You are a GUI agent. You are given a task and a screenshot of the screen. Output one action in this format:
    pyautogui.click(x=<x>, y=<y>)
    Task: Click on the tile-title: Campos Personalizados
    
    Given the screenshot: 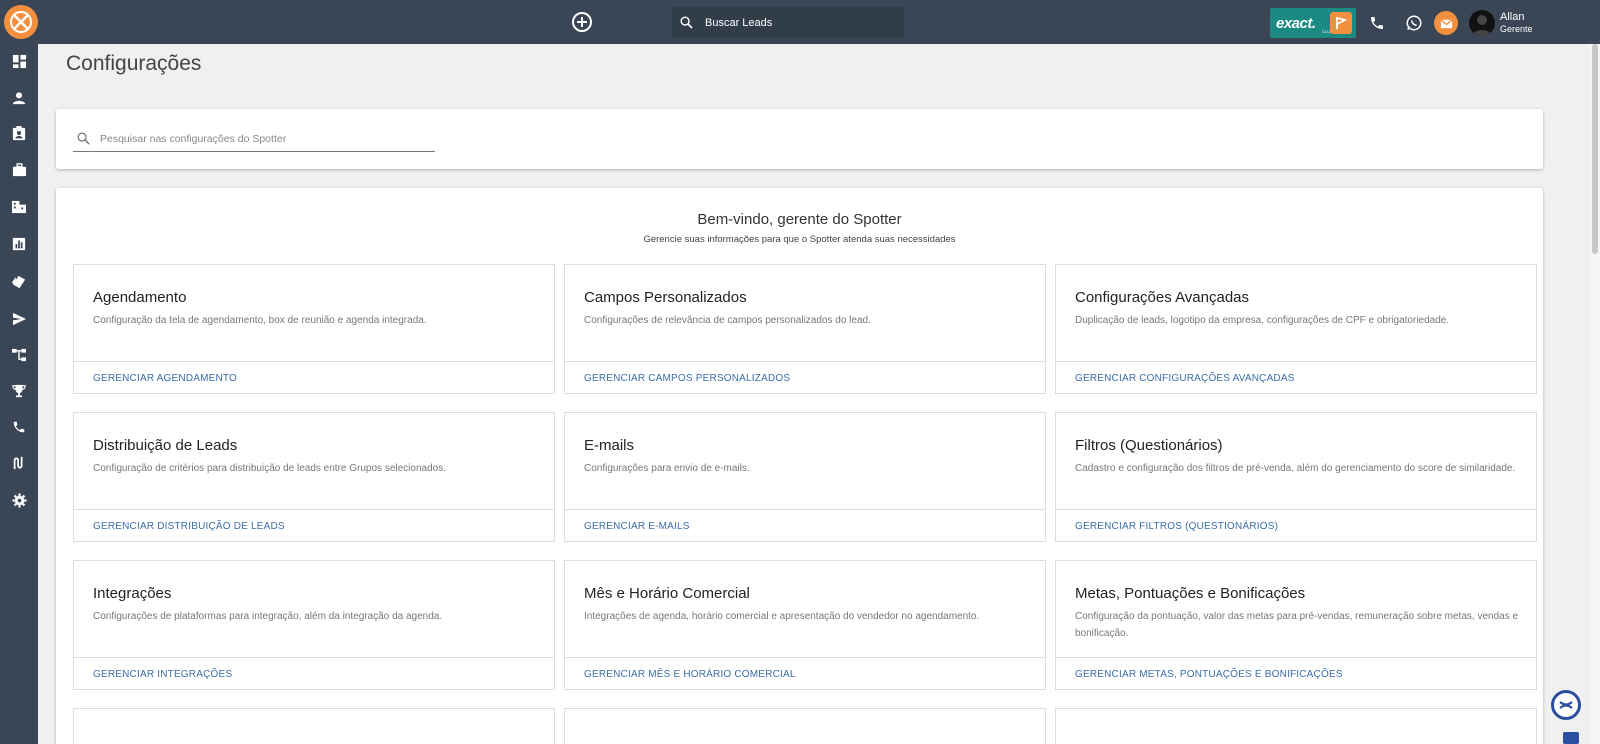 What is the action you would take?
    pyautogui.click(x=665, y=297)
    